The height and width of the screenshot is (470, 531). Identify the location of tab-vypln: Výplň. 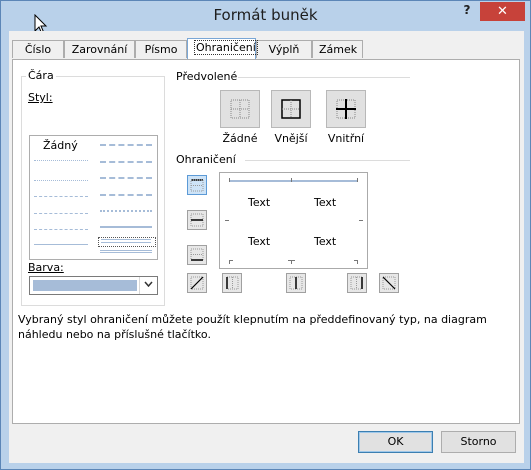
(284, 49).